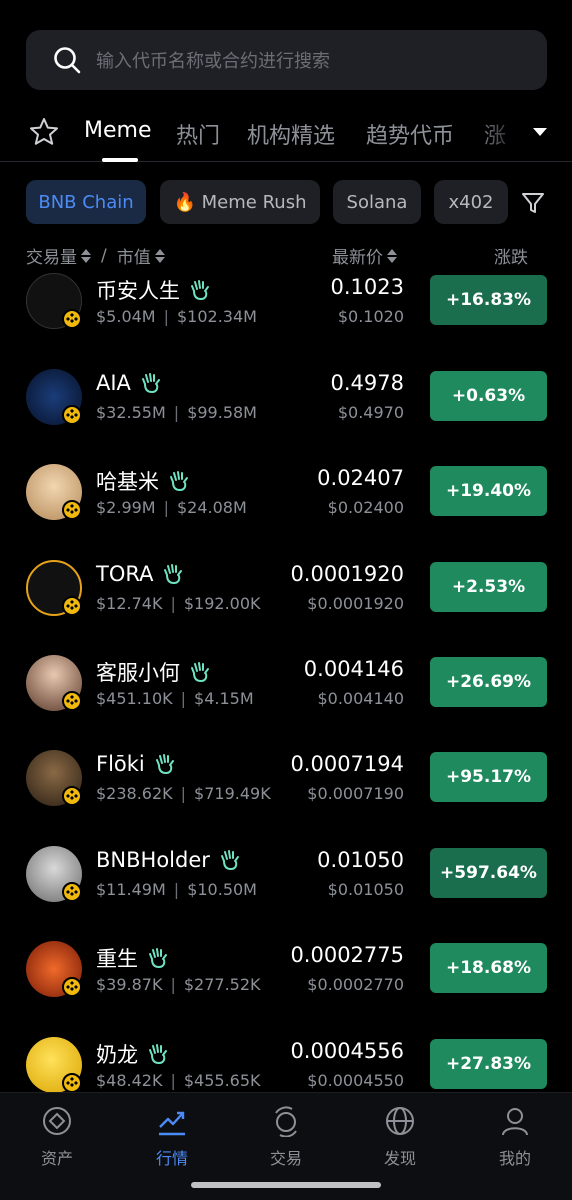  I want to click on price-change-badge: +95.17%, so click(488, 777).